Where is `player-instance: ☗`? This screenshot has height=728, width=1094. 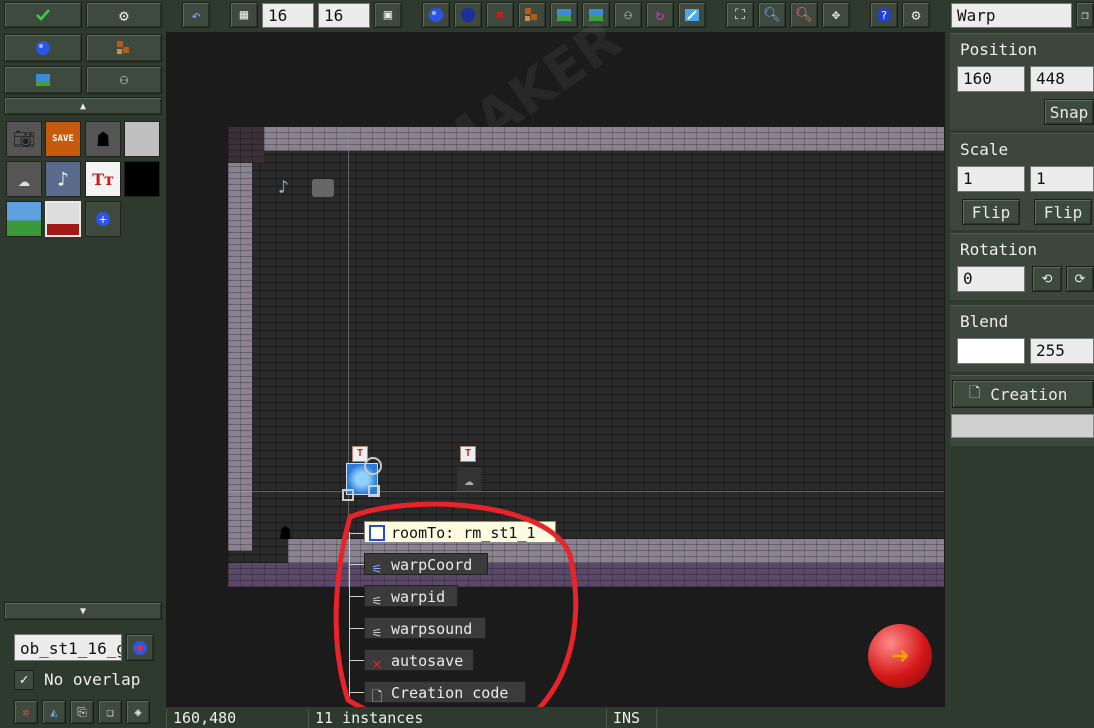
player-instance: ☗ is located at coordinates (285, 533).